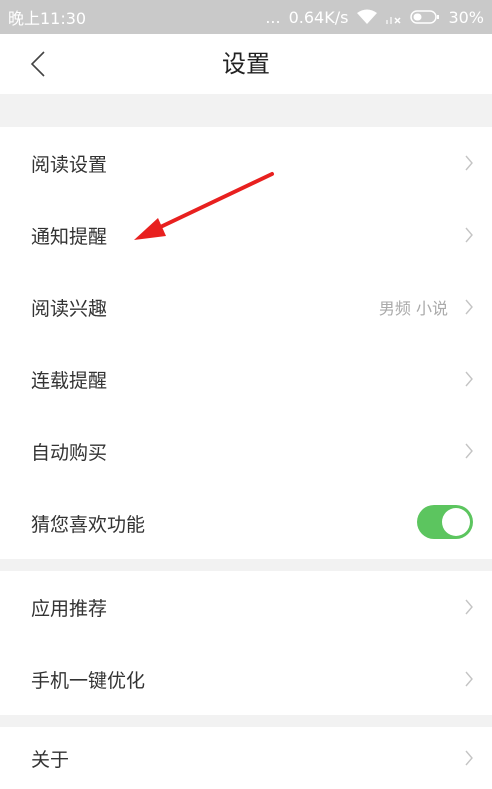  I want to click on settings-item-label: 阅读设置, so click(69, 164).